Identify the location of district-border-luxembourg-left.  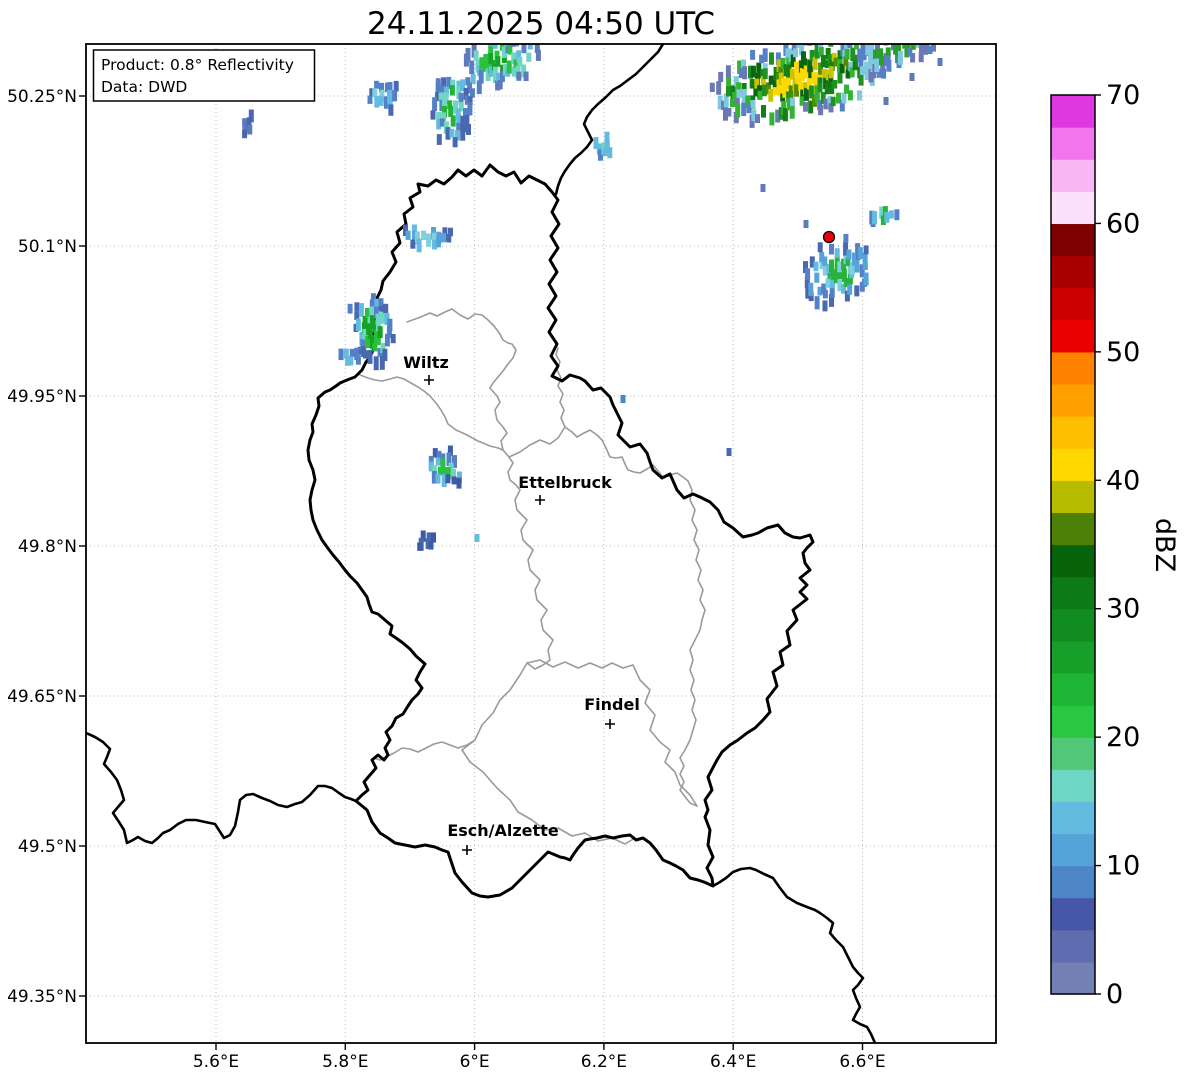
(548, 753).